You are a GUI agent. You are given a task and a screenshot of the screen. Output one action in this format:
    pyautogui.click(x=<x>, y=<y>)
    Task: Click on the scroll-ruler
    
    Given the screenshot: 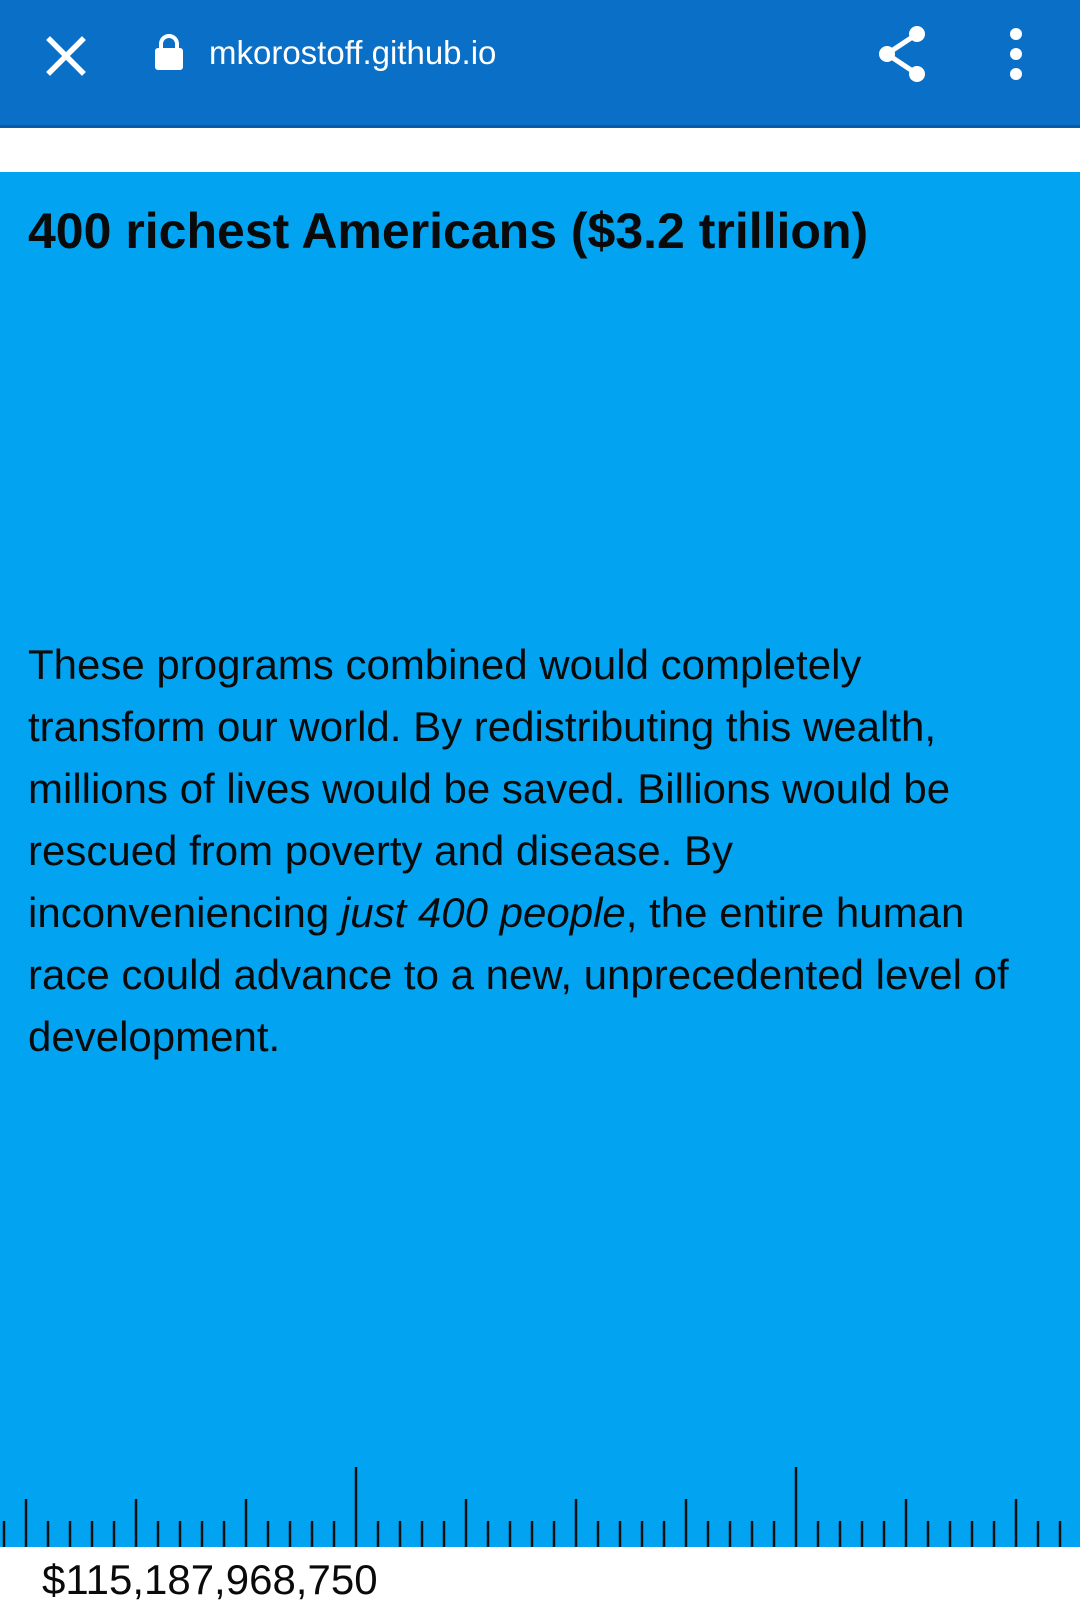 What is the action you would take?
    pyautogui.click(x=532, y=1507)
    